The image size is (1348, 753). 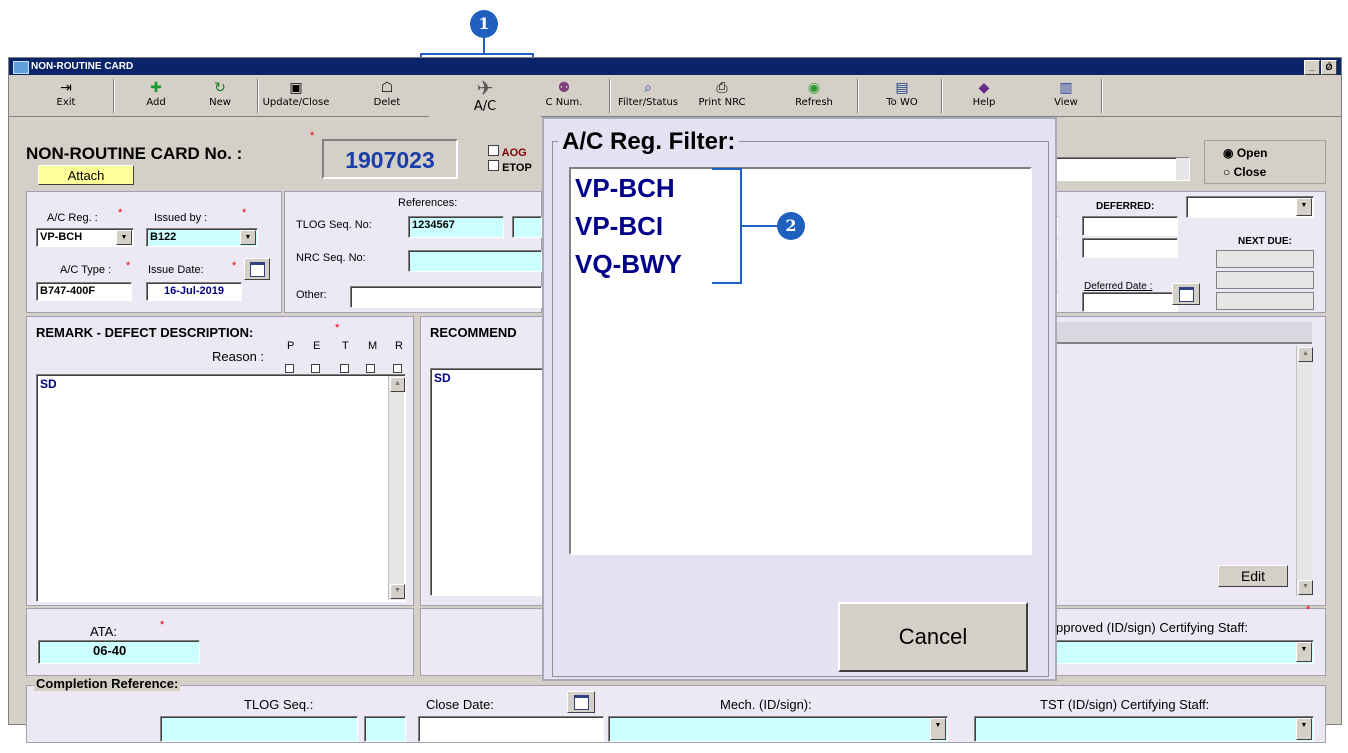 I want to click on ac-reg-select: VP-BCH ▼, so click(x=85, y=237).